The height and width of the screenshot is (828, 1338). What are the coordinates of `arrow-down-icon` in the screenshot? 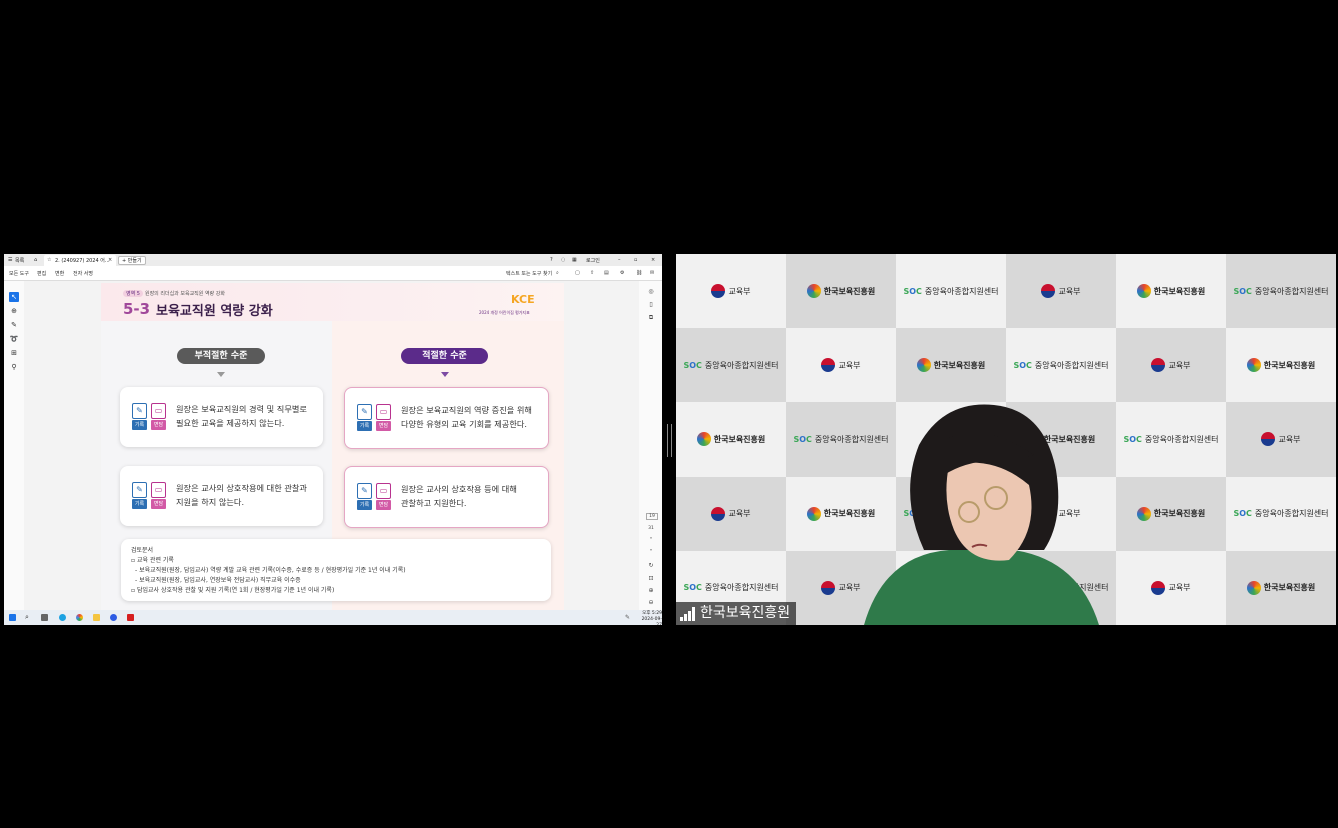 It's located at (445, 374).